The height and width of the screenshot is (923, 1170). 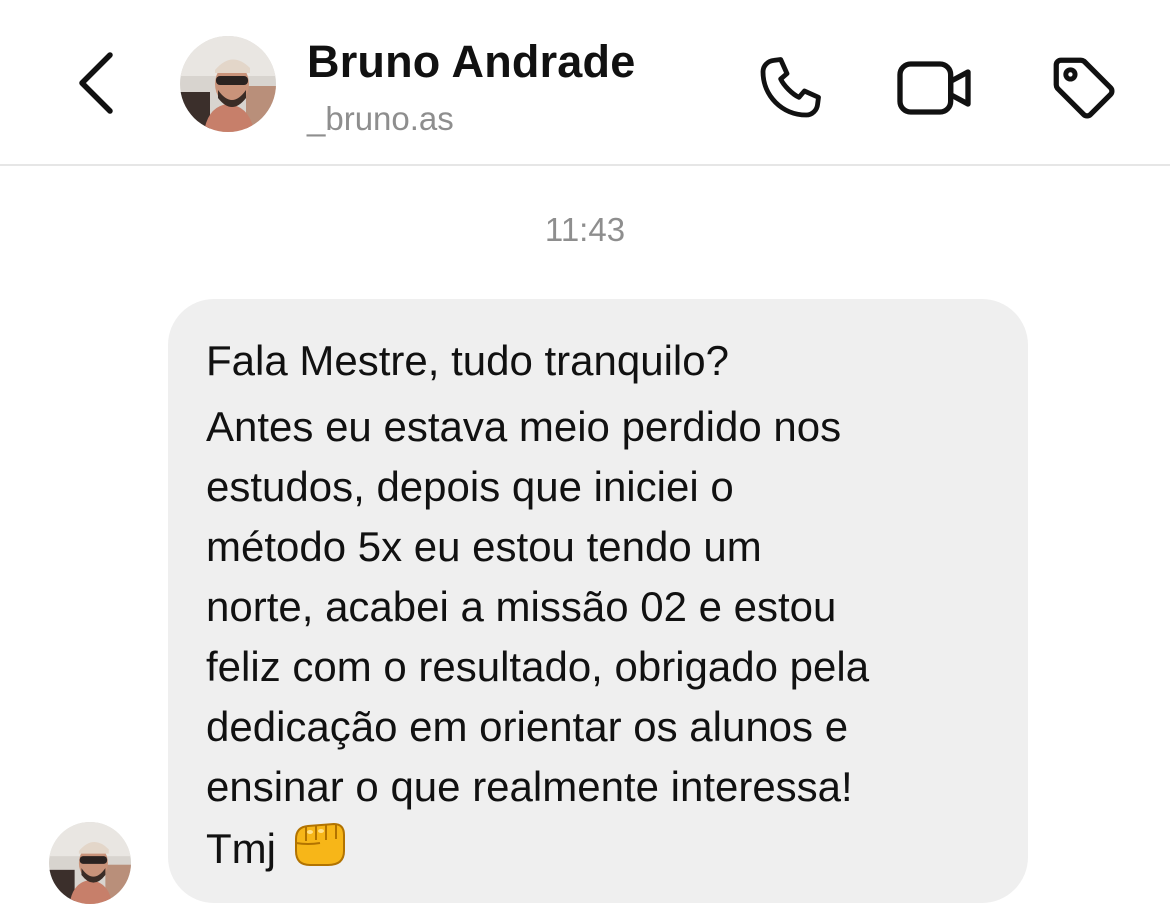 I want to click on contact-avatar, so click(x=228, y=84).